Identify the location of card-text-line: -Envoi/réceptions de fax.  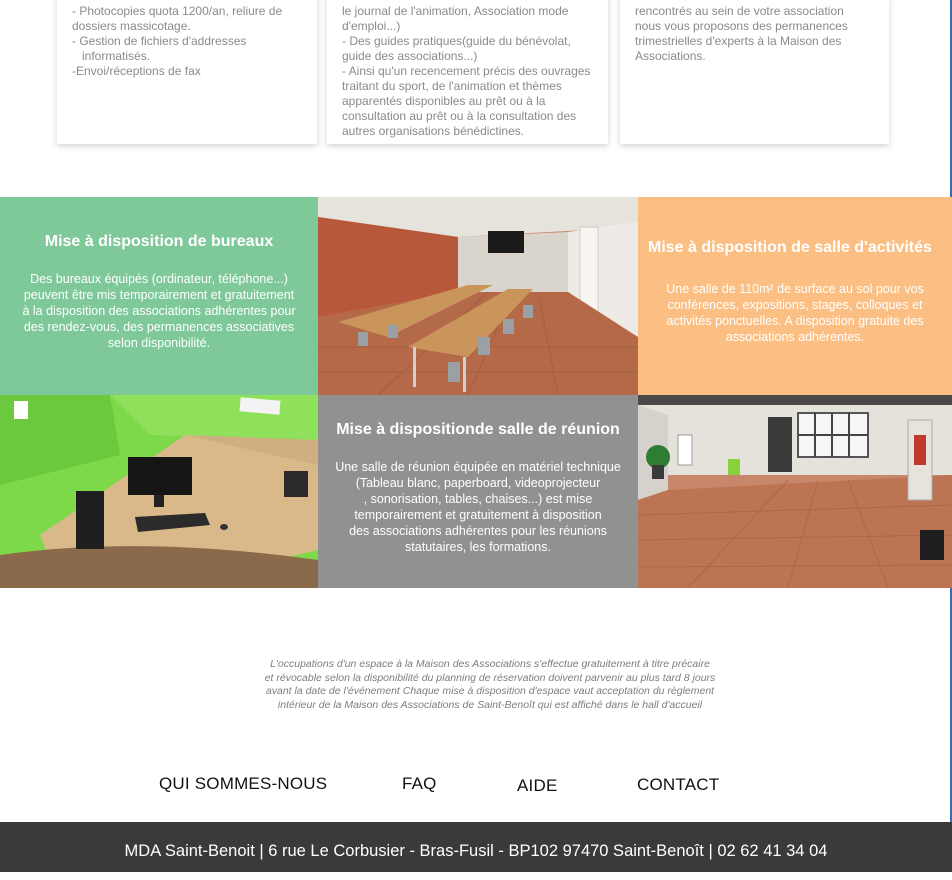
(136, 71).